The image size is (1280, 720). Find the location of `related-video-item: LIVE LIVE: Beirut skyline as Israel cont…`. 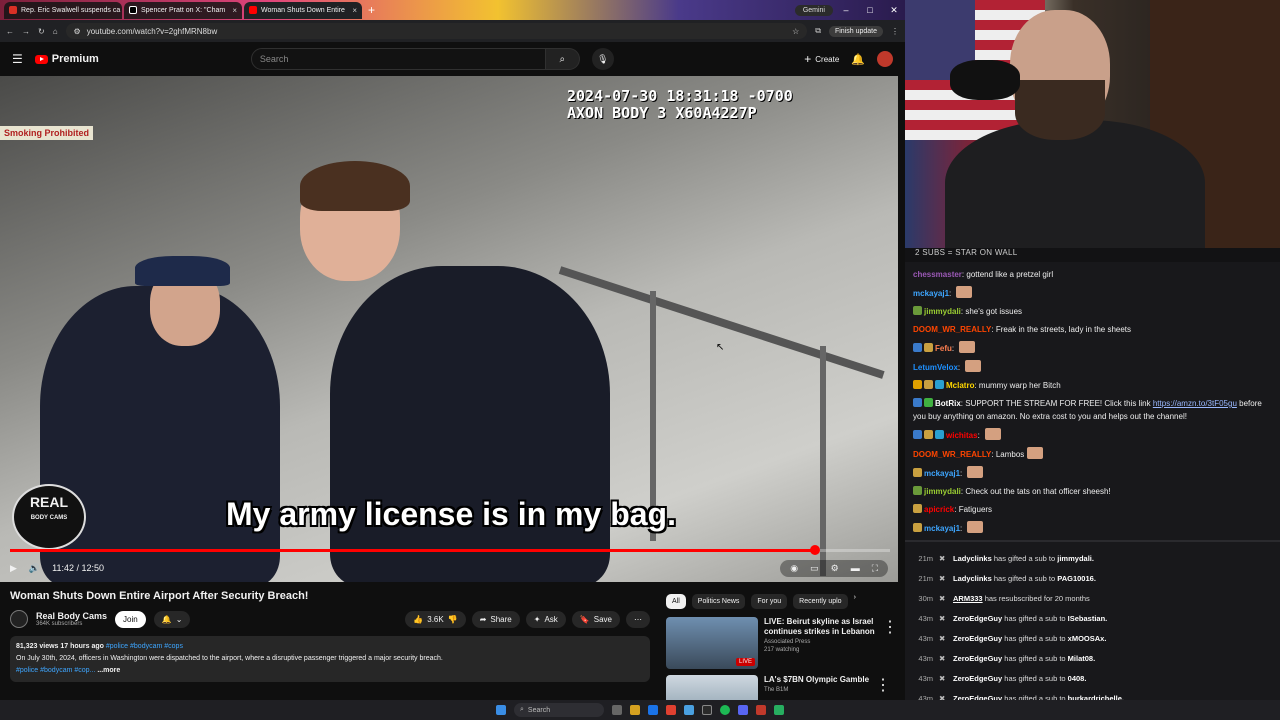

related-video-item: LIVE LIVE: Beirut skyline as Israel cont… is located at coordinates (782, 643).